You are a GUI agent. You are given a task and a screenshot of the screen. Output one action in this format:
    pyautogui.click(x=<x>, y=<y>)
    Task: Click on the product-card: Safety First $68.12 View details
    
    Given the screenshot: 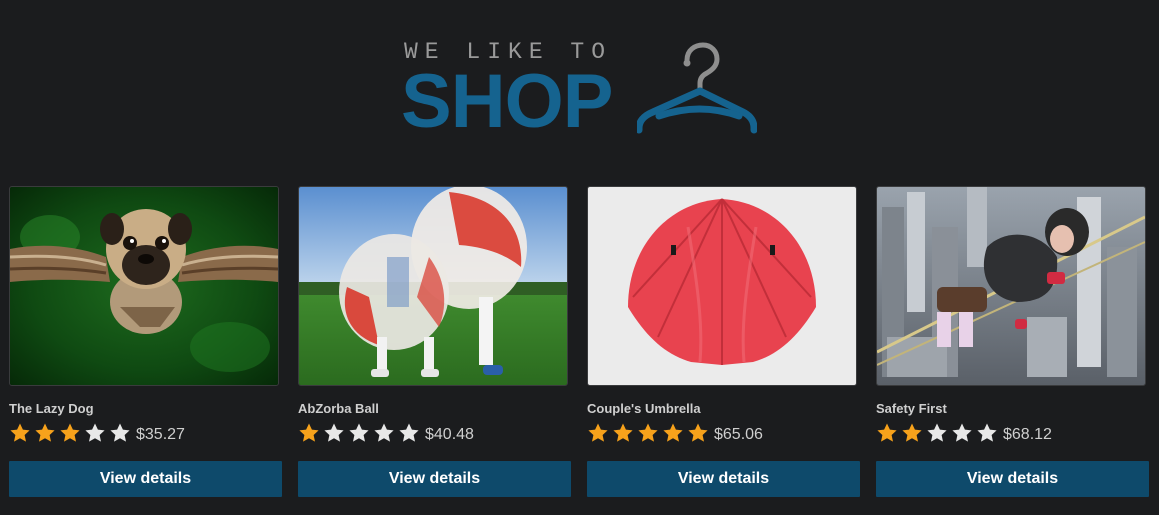 What is the action you would take?
    pyautogui.click(x=1013, y=342)
    